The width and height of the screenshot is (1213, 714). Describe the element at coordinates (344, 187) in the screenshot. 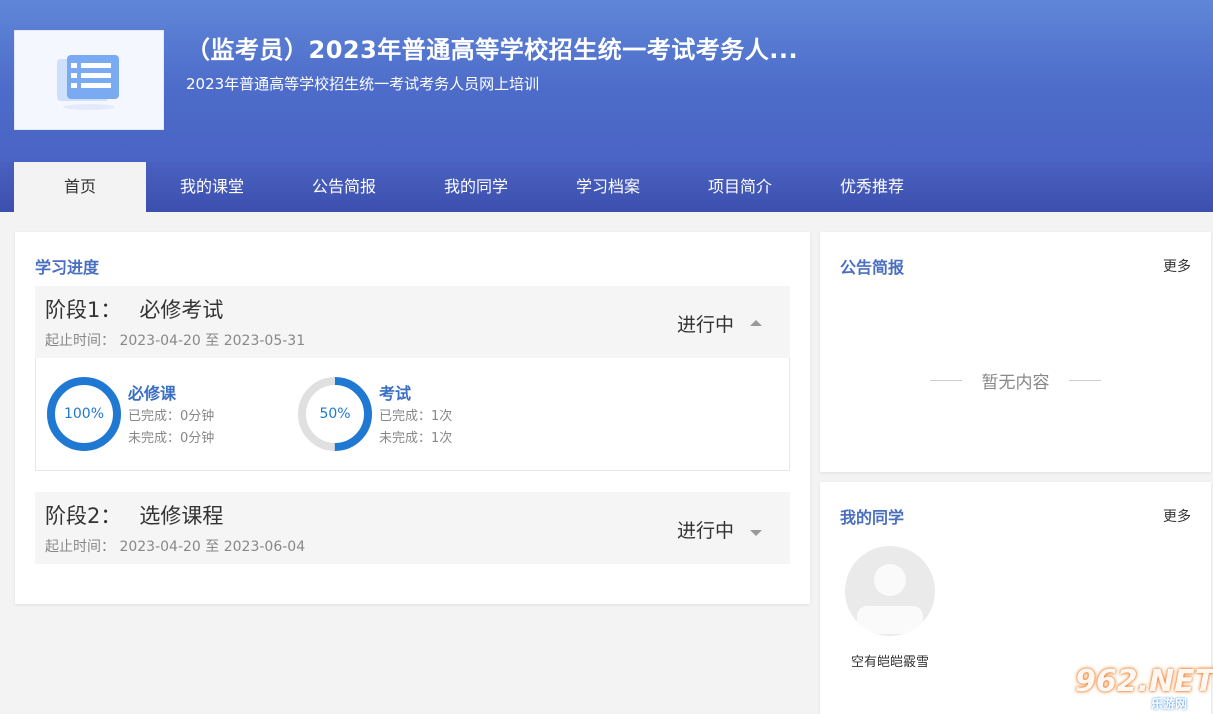

I see `nav-item-notices: 公告简报` at that location.